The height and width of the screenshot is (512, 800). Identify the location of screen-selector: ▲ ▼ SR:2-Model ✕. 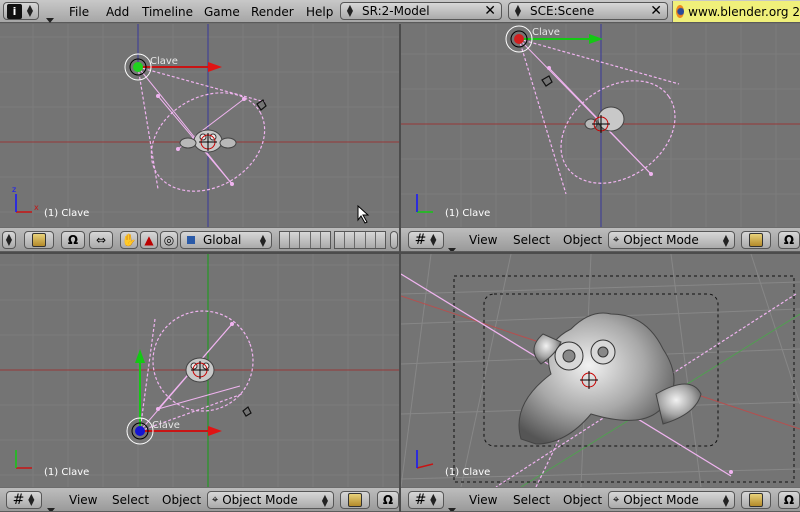
(421, 11).